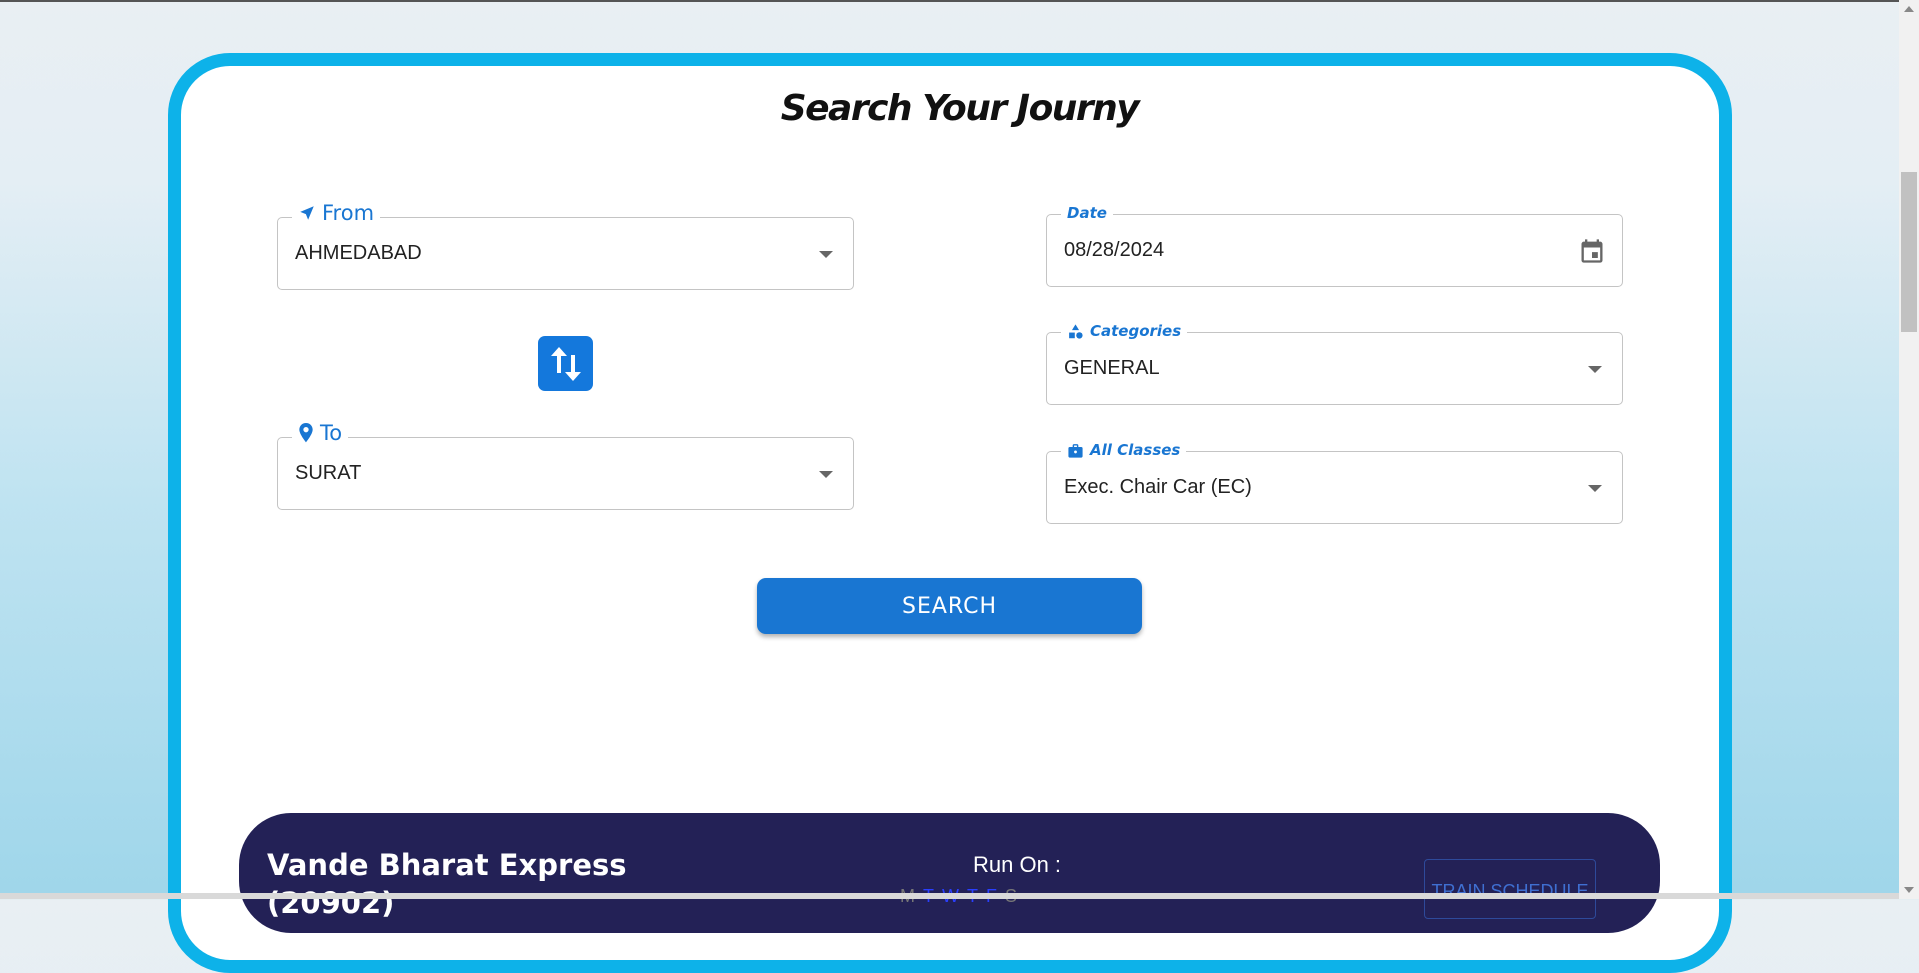 This screenshot has height=973, width=1919. I want to click on scroll-down-icon, so click(1909, 890).